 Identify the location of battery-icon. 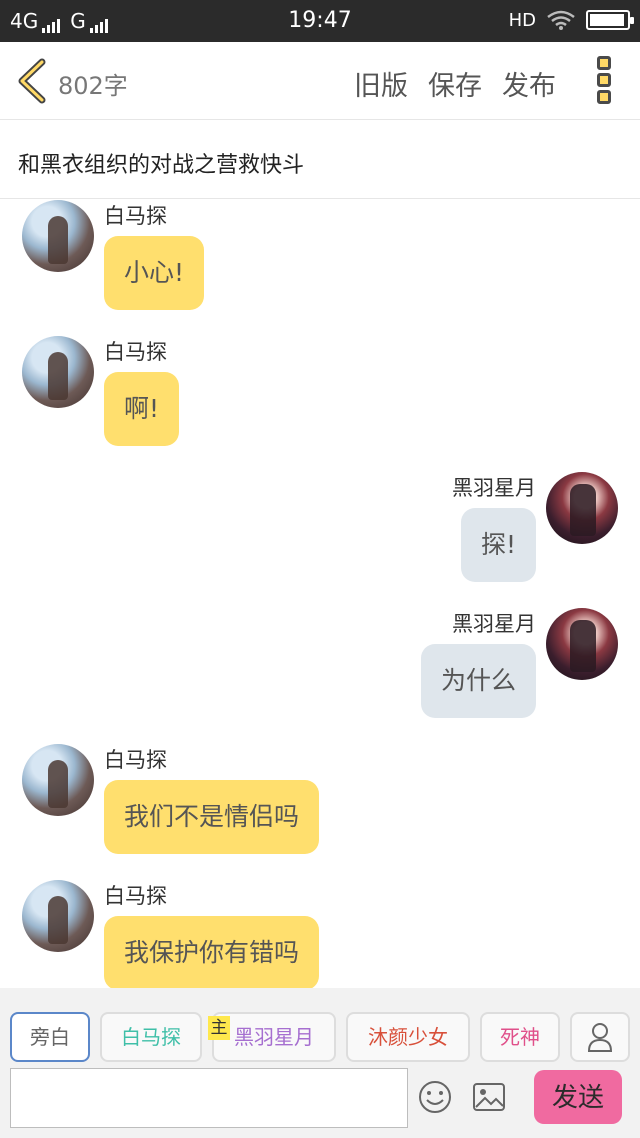
(610, 20).